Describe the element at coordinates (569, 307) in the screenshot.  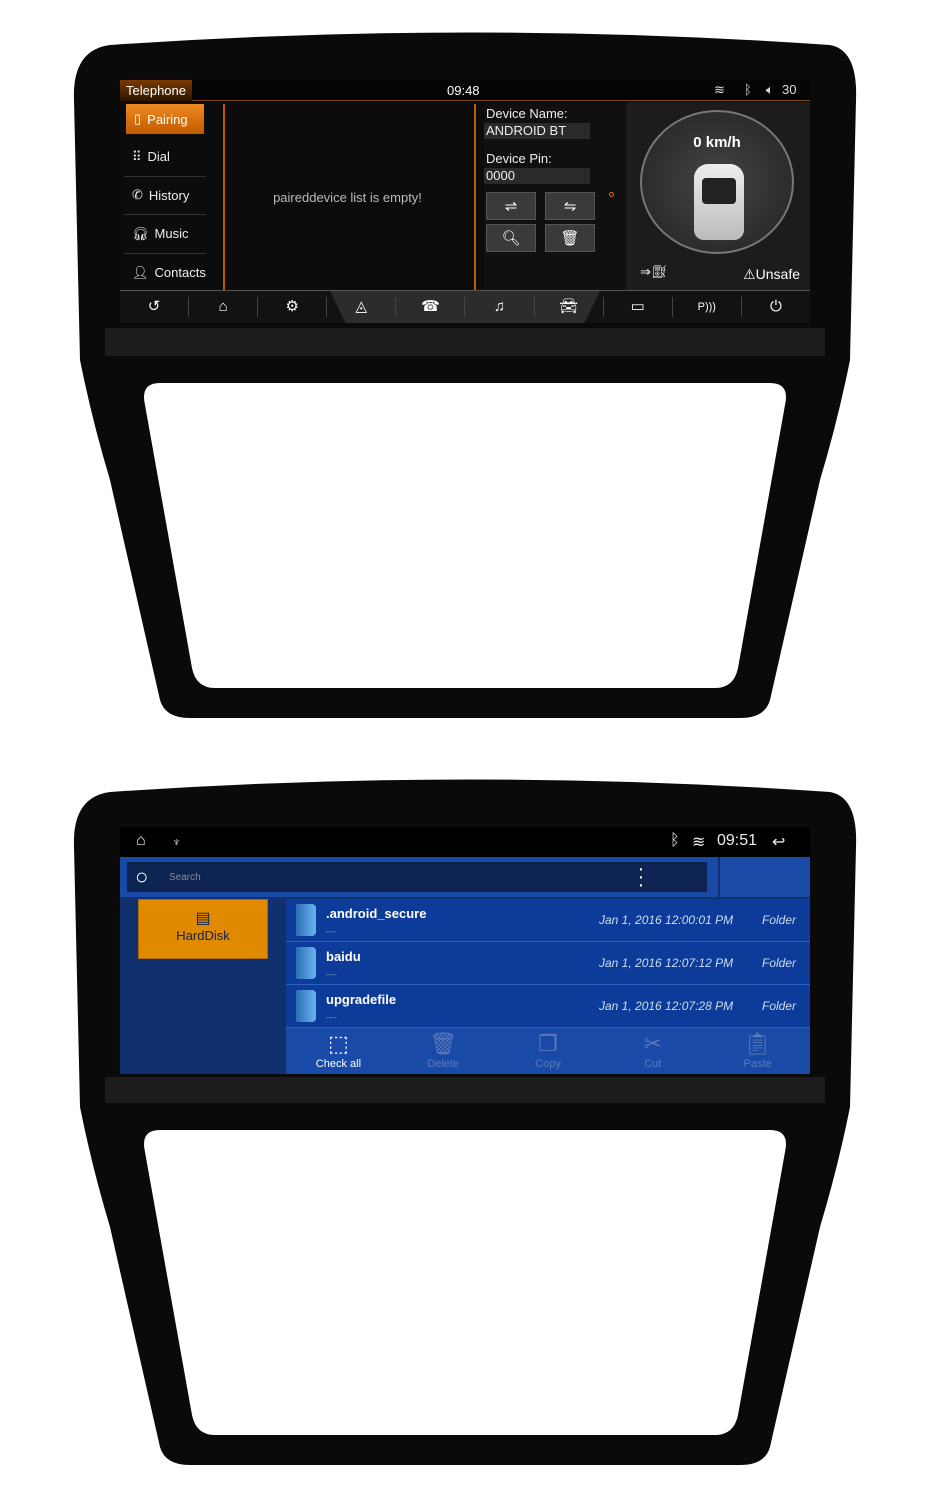
I see `car-icon: 🚘︎` at that location.